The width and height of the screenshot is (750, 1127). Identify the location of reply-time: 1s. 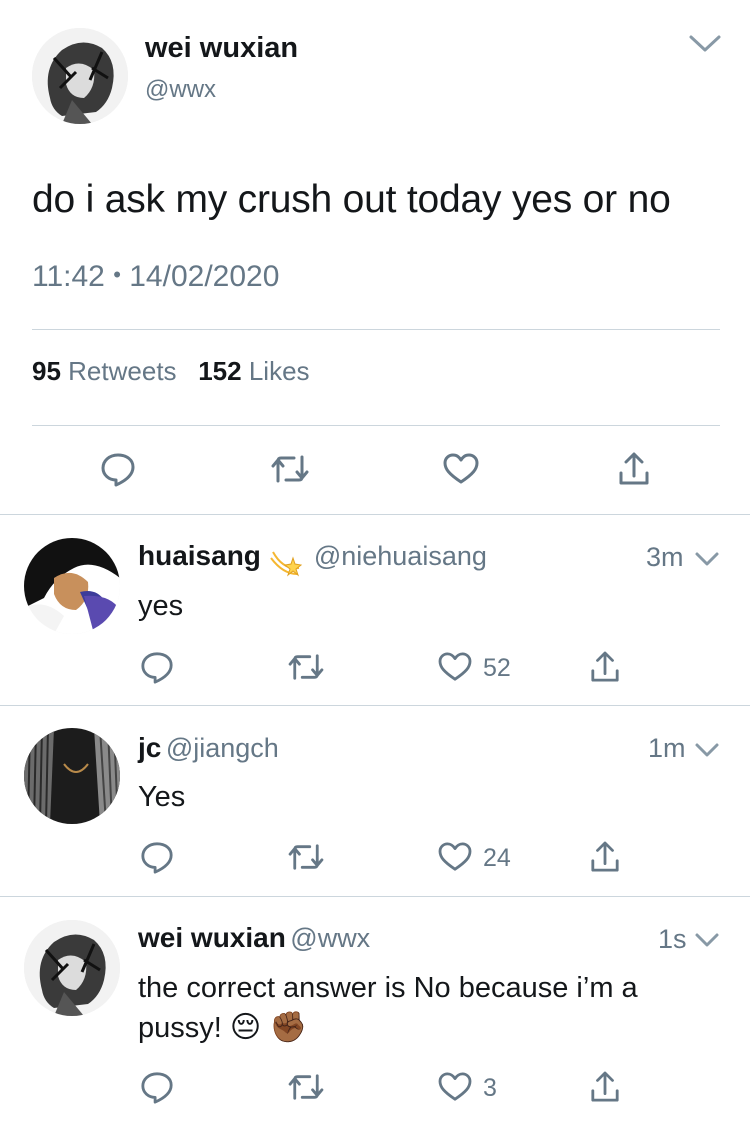
(672, 939).